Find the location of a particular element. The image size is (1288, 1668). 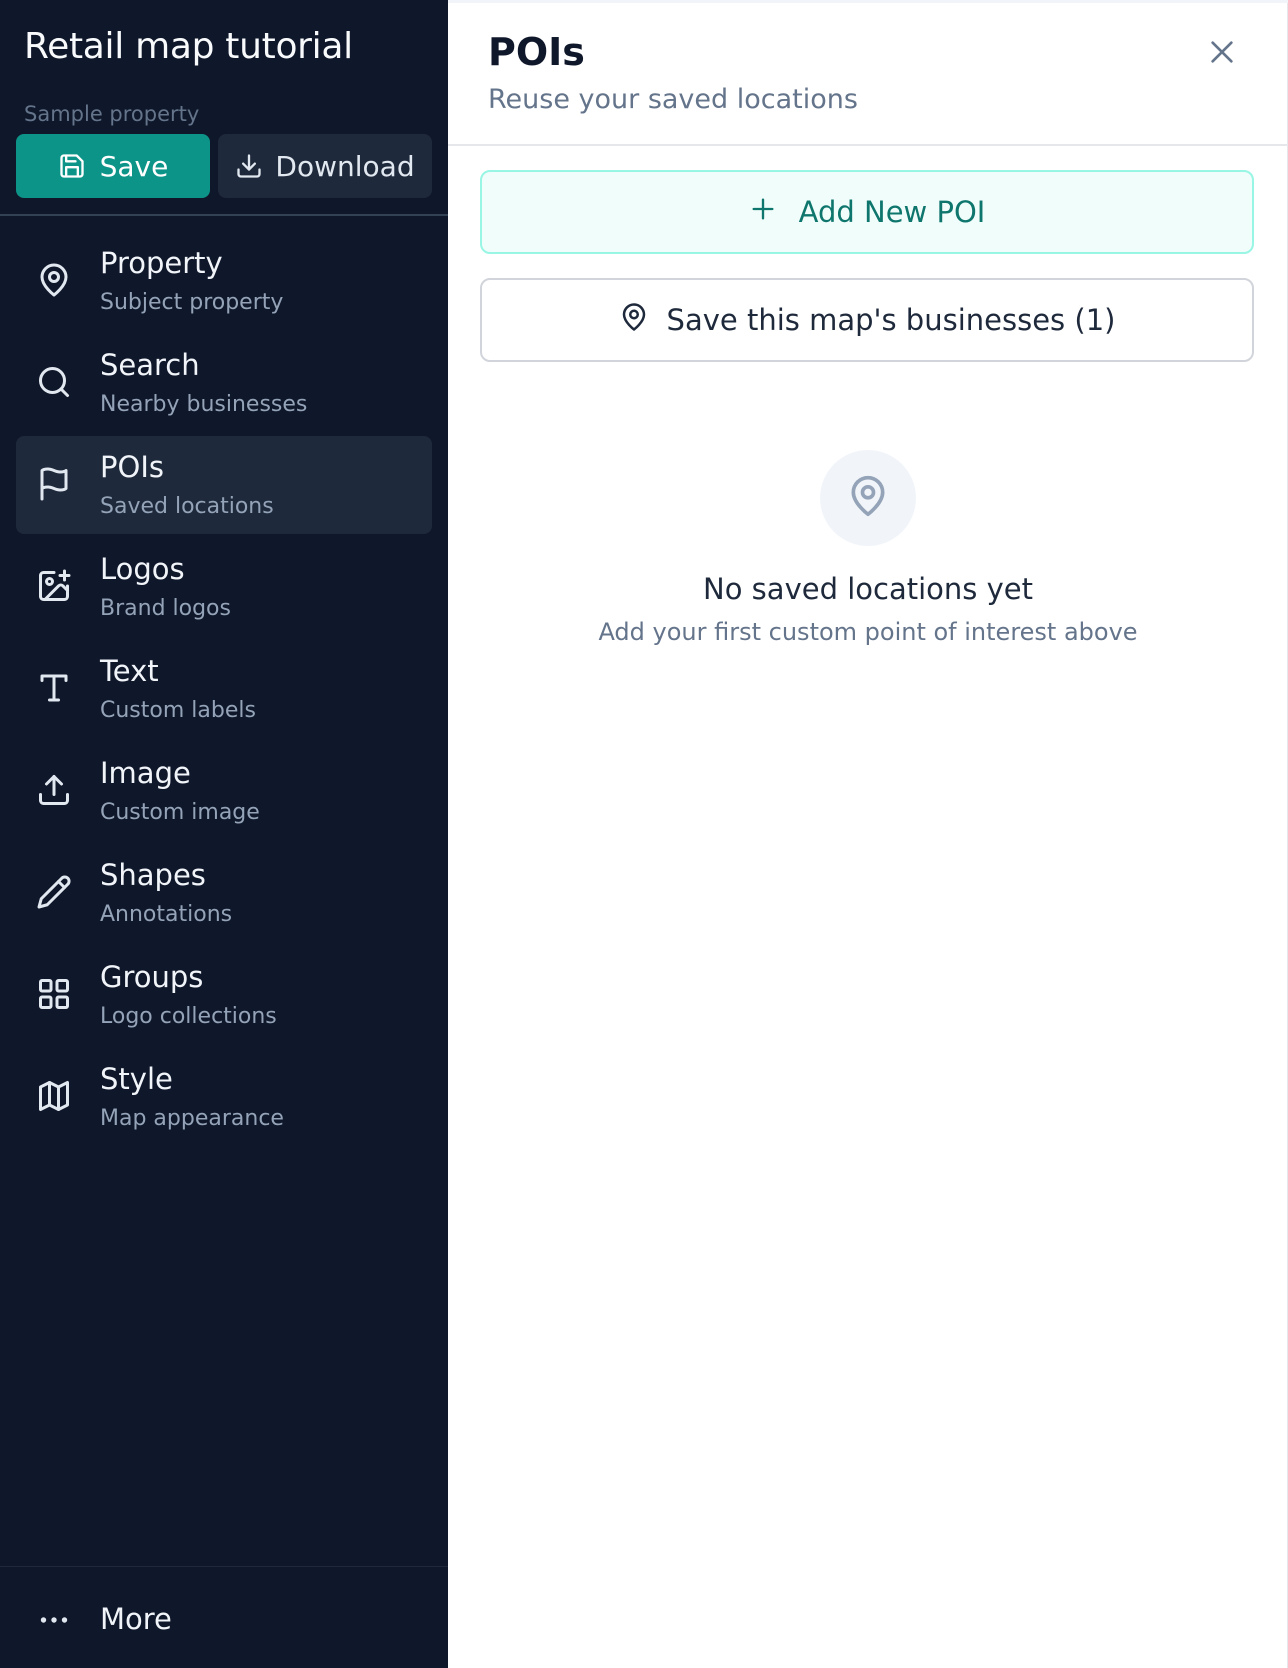

sidebar-item-label: Image is located at coordinates (145, 773).